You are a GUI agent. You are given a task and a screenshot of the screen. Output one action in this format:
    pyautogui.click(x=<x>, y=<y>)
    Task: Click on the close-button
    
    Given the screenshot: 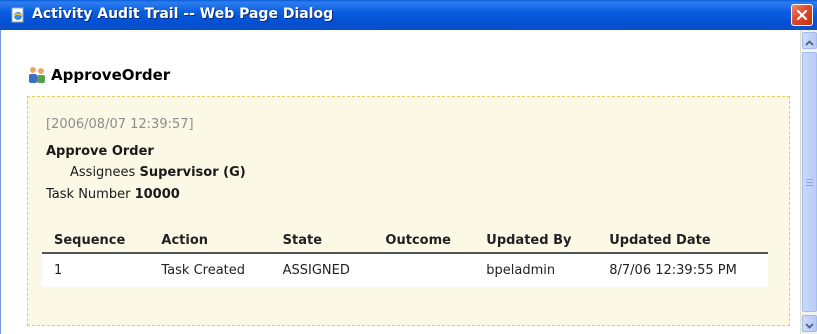 What is the action you would take?
    pyautogui.click(x=802, y=15)
    